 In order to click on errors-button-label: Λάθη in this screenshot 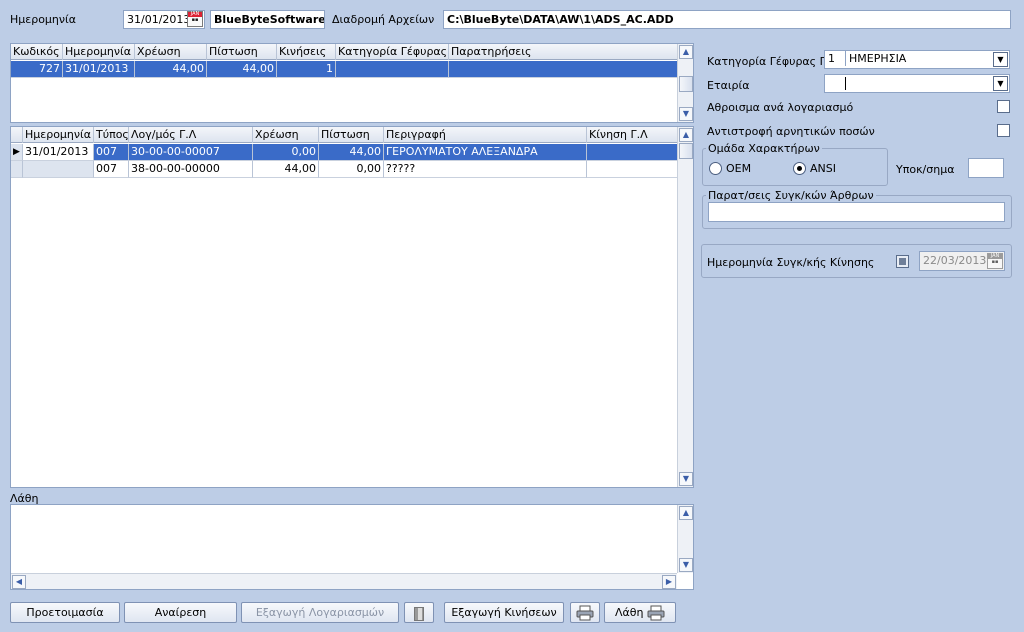, I will do `click(629, 612)`.